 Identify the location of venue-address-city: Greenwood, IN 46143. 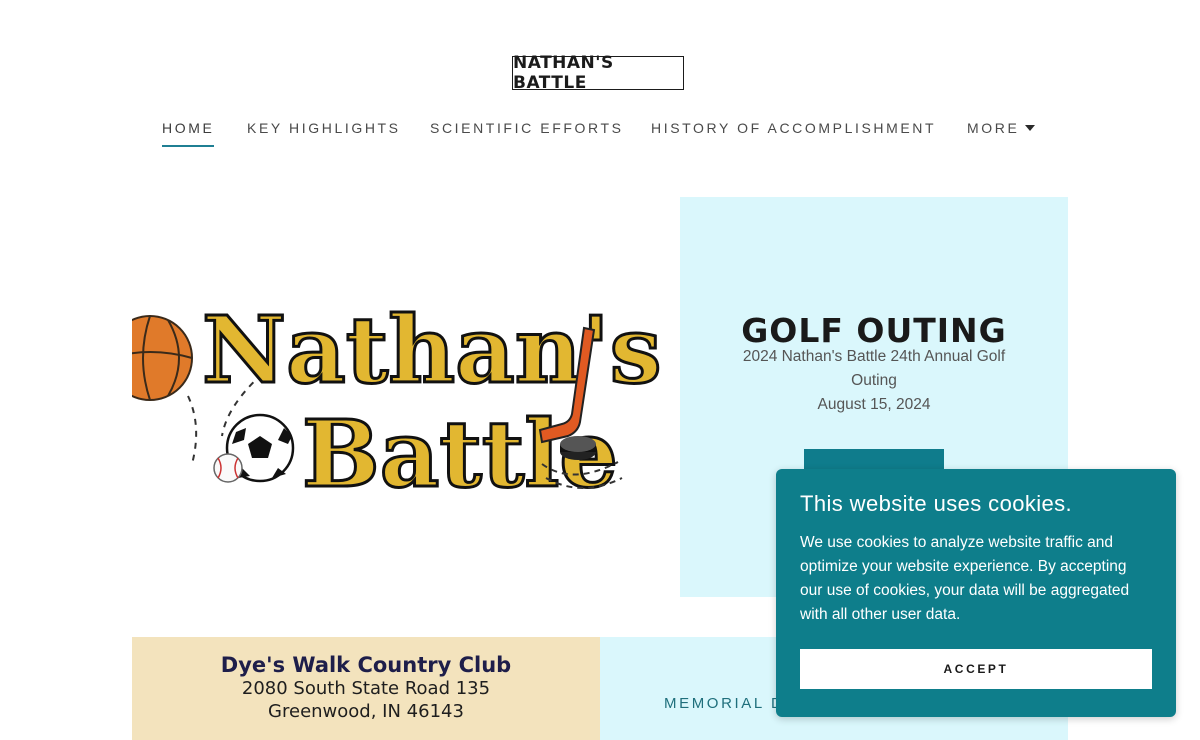
(366, 711).